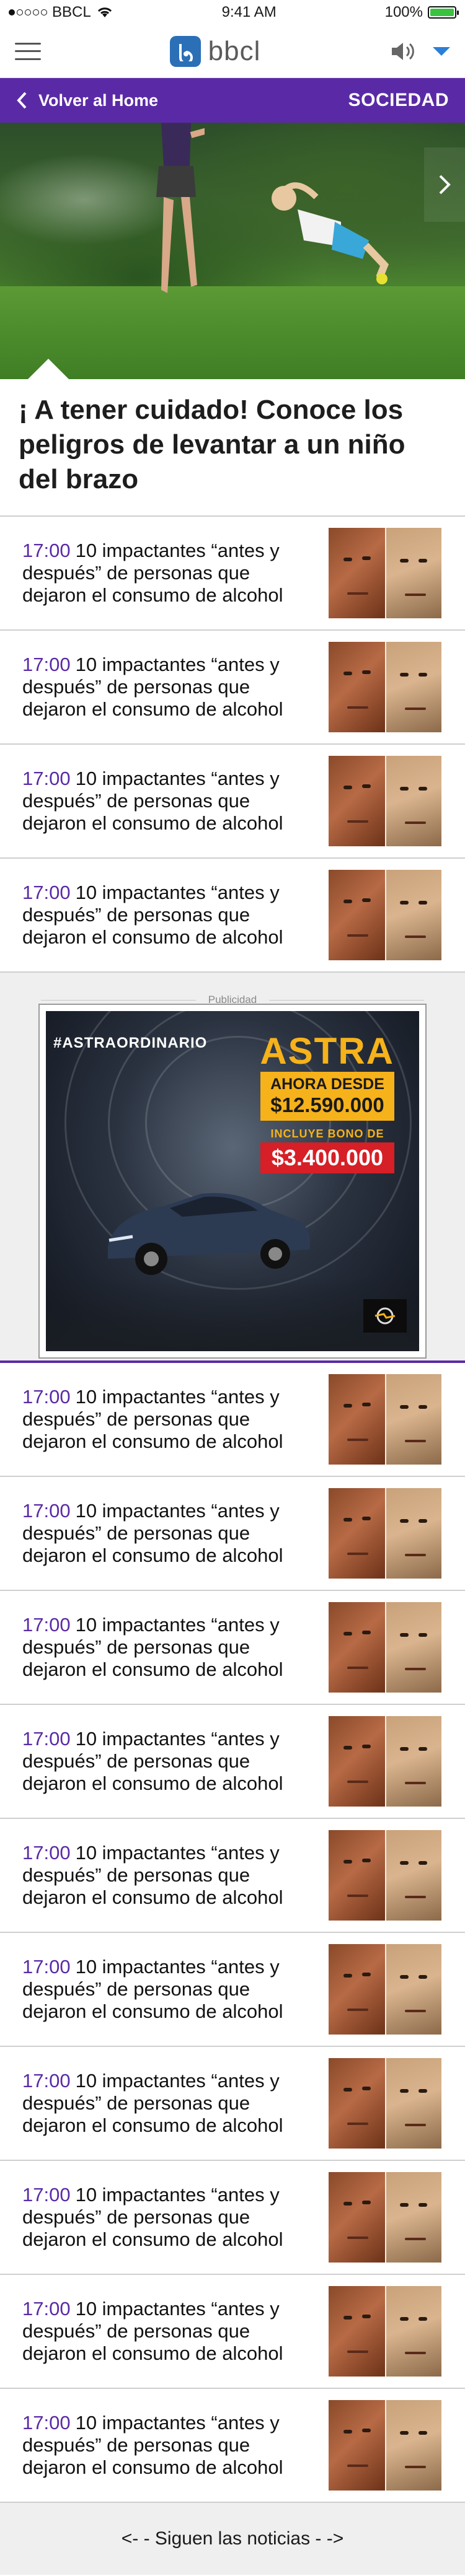 The image size is (465, 2576). What do you see at coordinates (28, 51) in the screenshot?
I see `hamburger-icon` at bounding box center [28, 51].